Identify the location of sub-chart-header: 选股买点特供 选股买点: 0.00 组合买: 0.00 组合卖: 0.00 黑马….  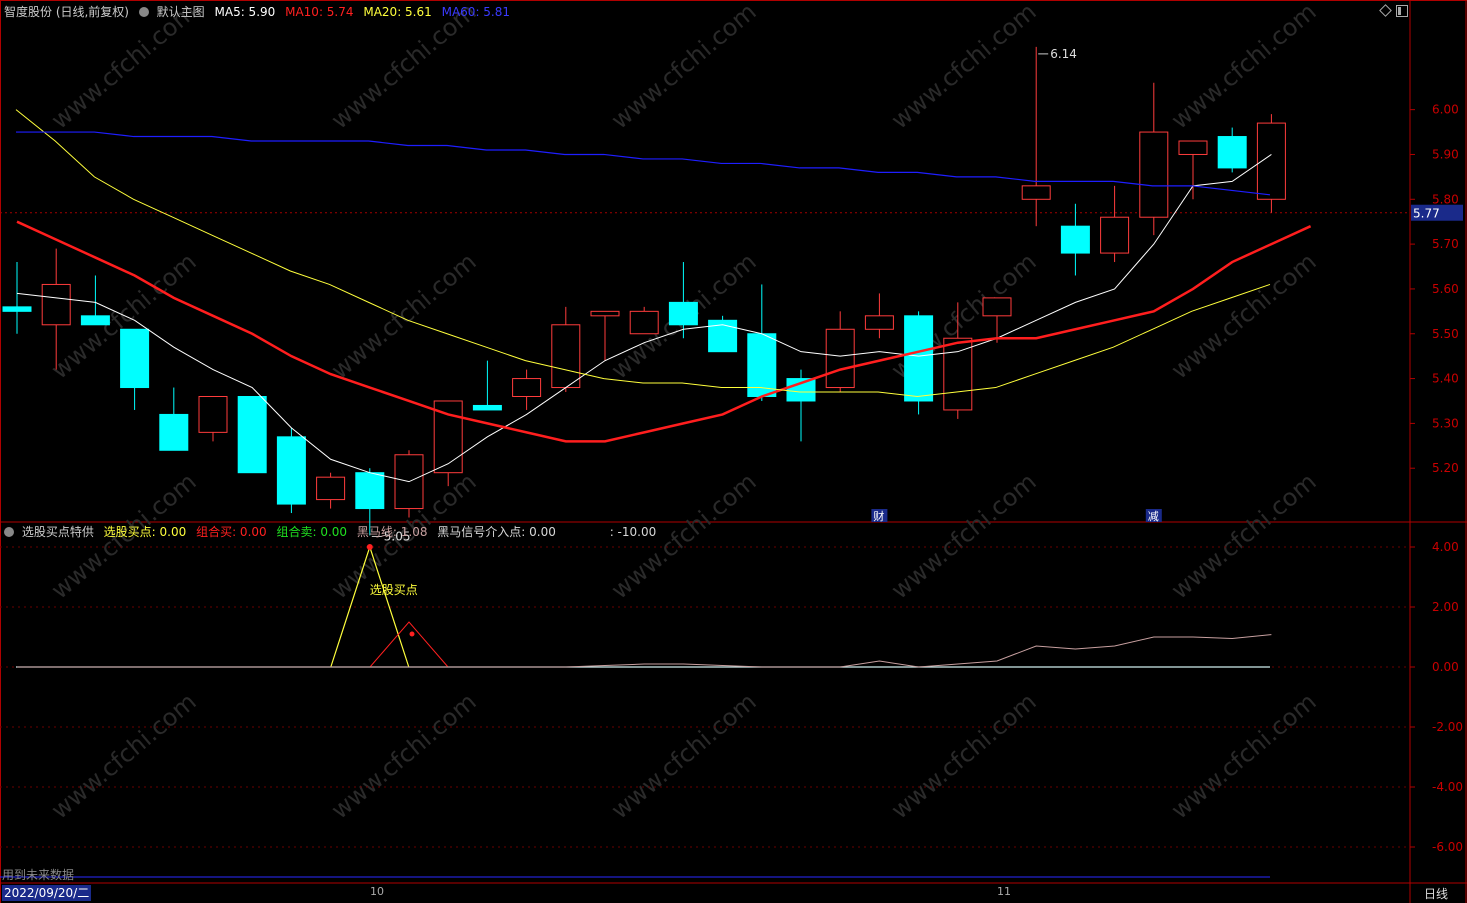
(333, 532).